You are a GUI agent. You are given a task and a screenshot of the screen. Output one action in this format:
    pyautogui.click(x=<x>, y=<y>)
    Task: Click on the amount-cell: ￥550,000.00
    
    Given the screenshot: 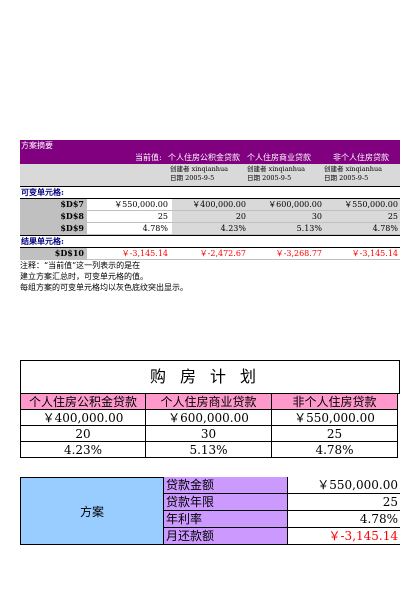 What is the action you would take?
    pyautogui.click(x=335, y=418)
    